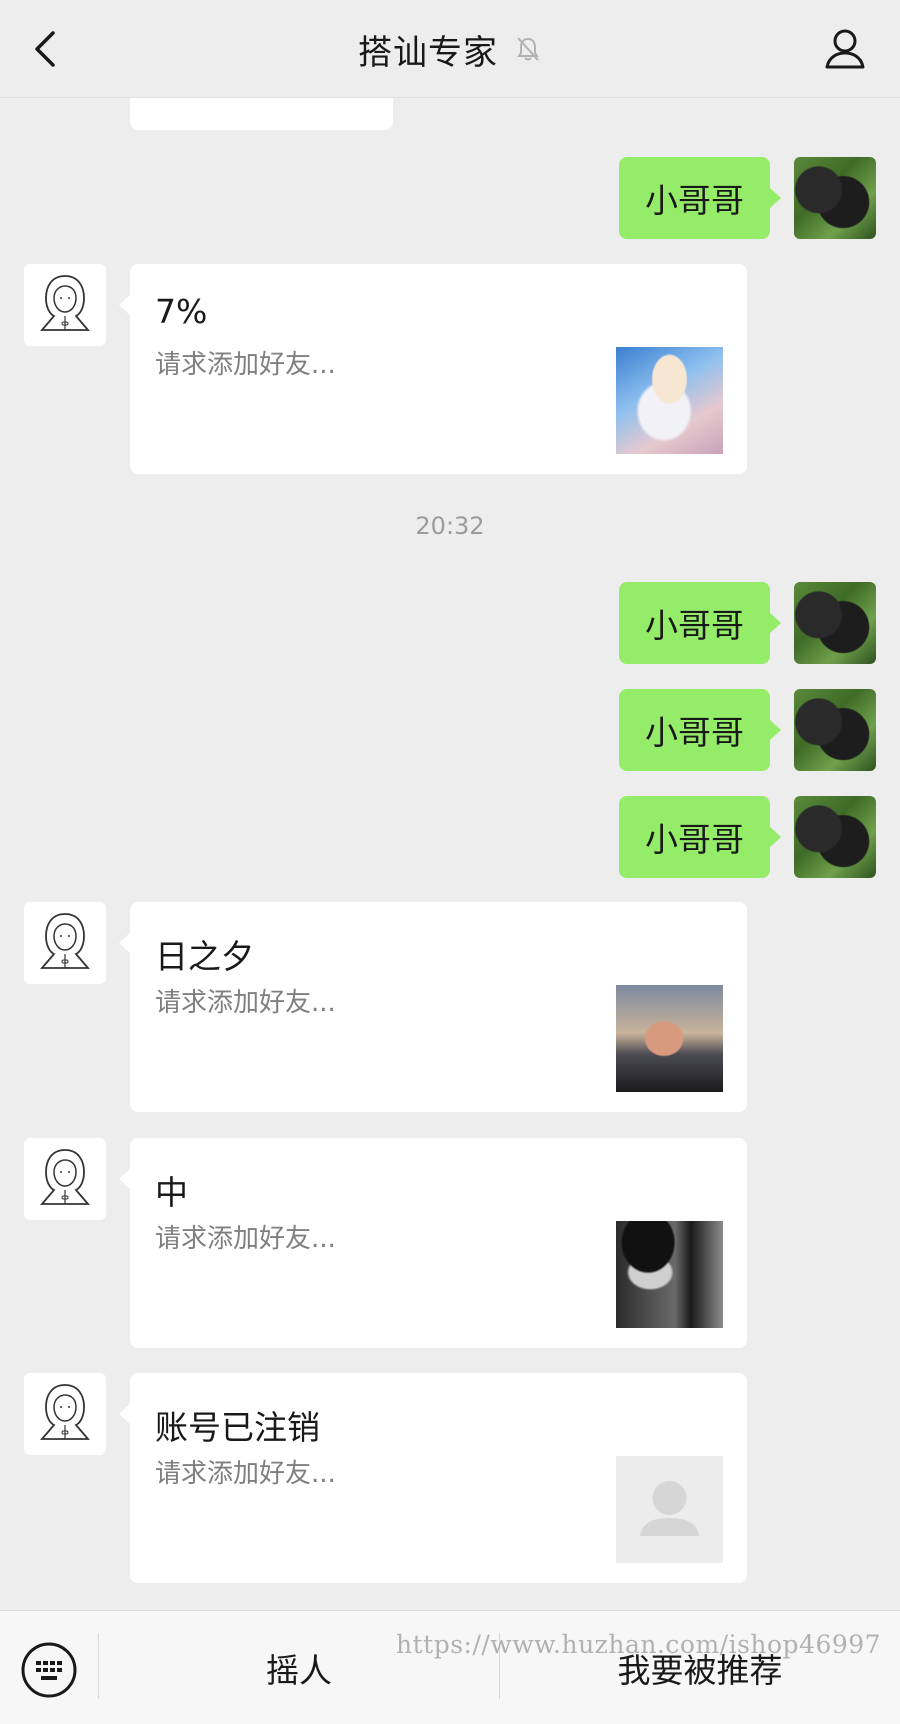  What do you see at coordinates (639, 1644) in the screenshot?
I see `watermark-text: https://www.huzhan.com/ishop46997` at bounding box center [639, 1644].